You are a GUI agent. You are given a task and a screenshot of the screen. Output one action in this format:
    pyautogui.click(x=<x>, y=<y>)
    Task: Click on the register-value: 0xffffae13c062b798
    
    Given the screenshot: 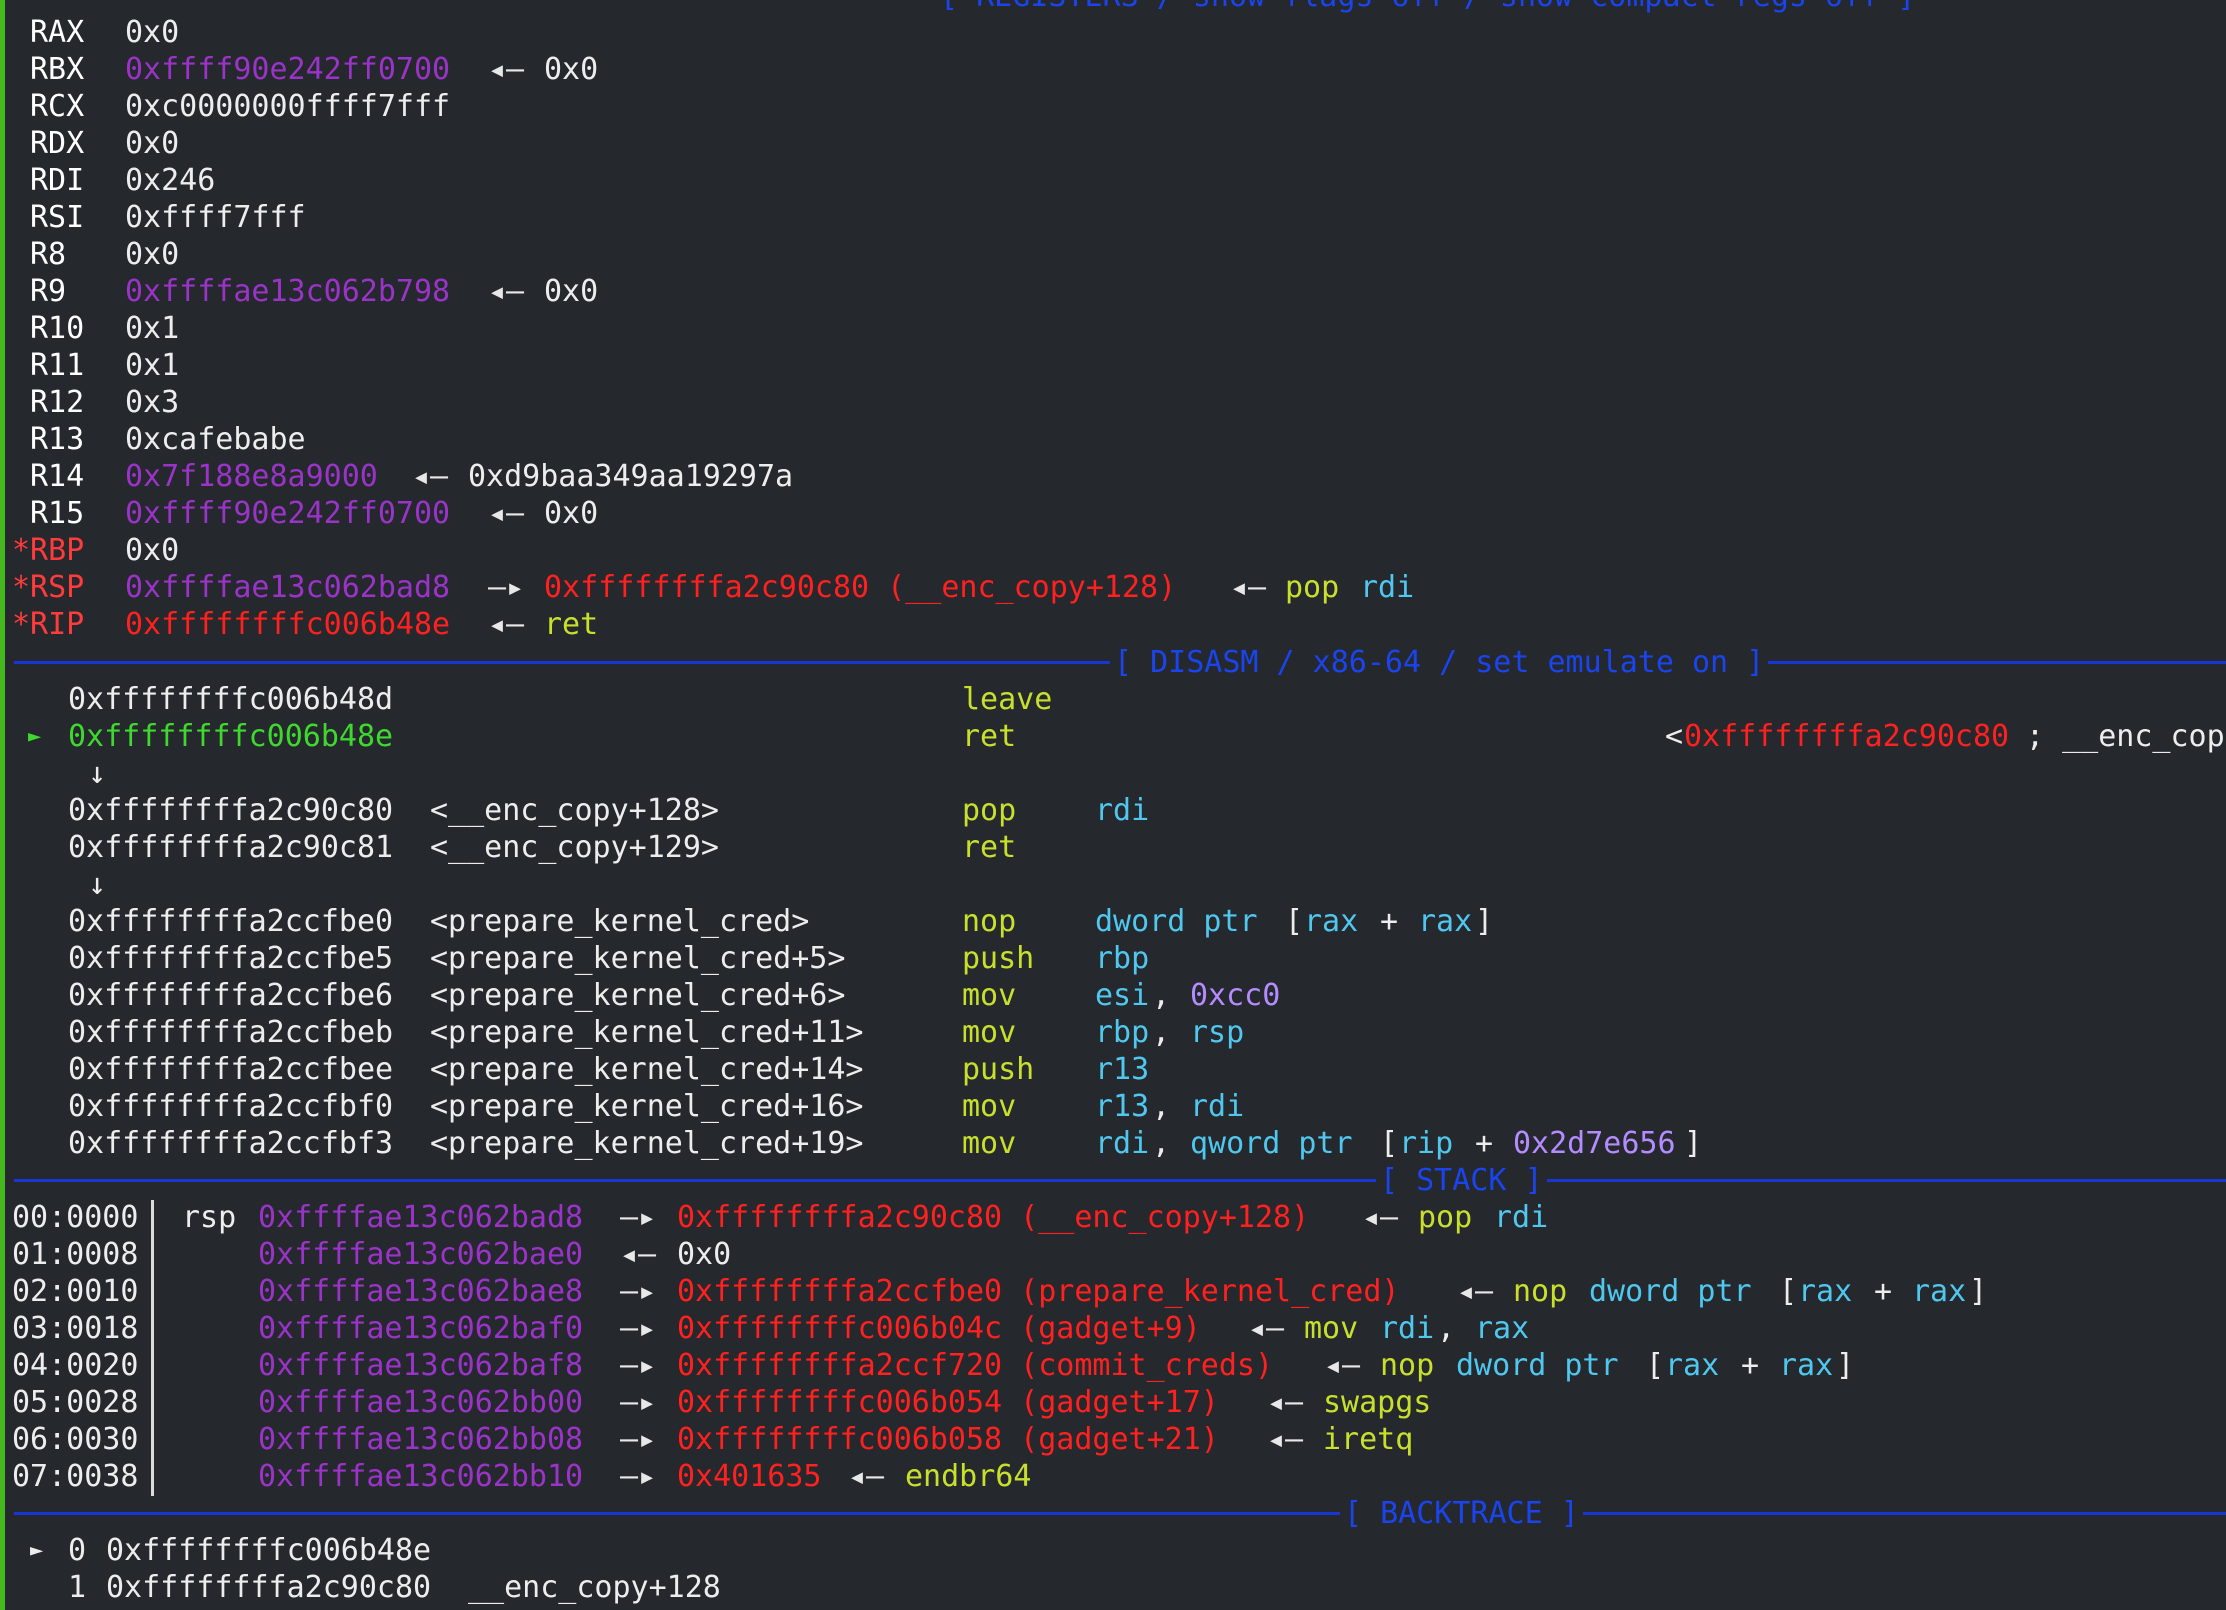 What is the action you would take?
    pyautogui.click(x=288, y=291)
    